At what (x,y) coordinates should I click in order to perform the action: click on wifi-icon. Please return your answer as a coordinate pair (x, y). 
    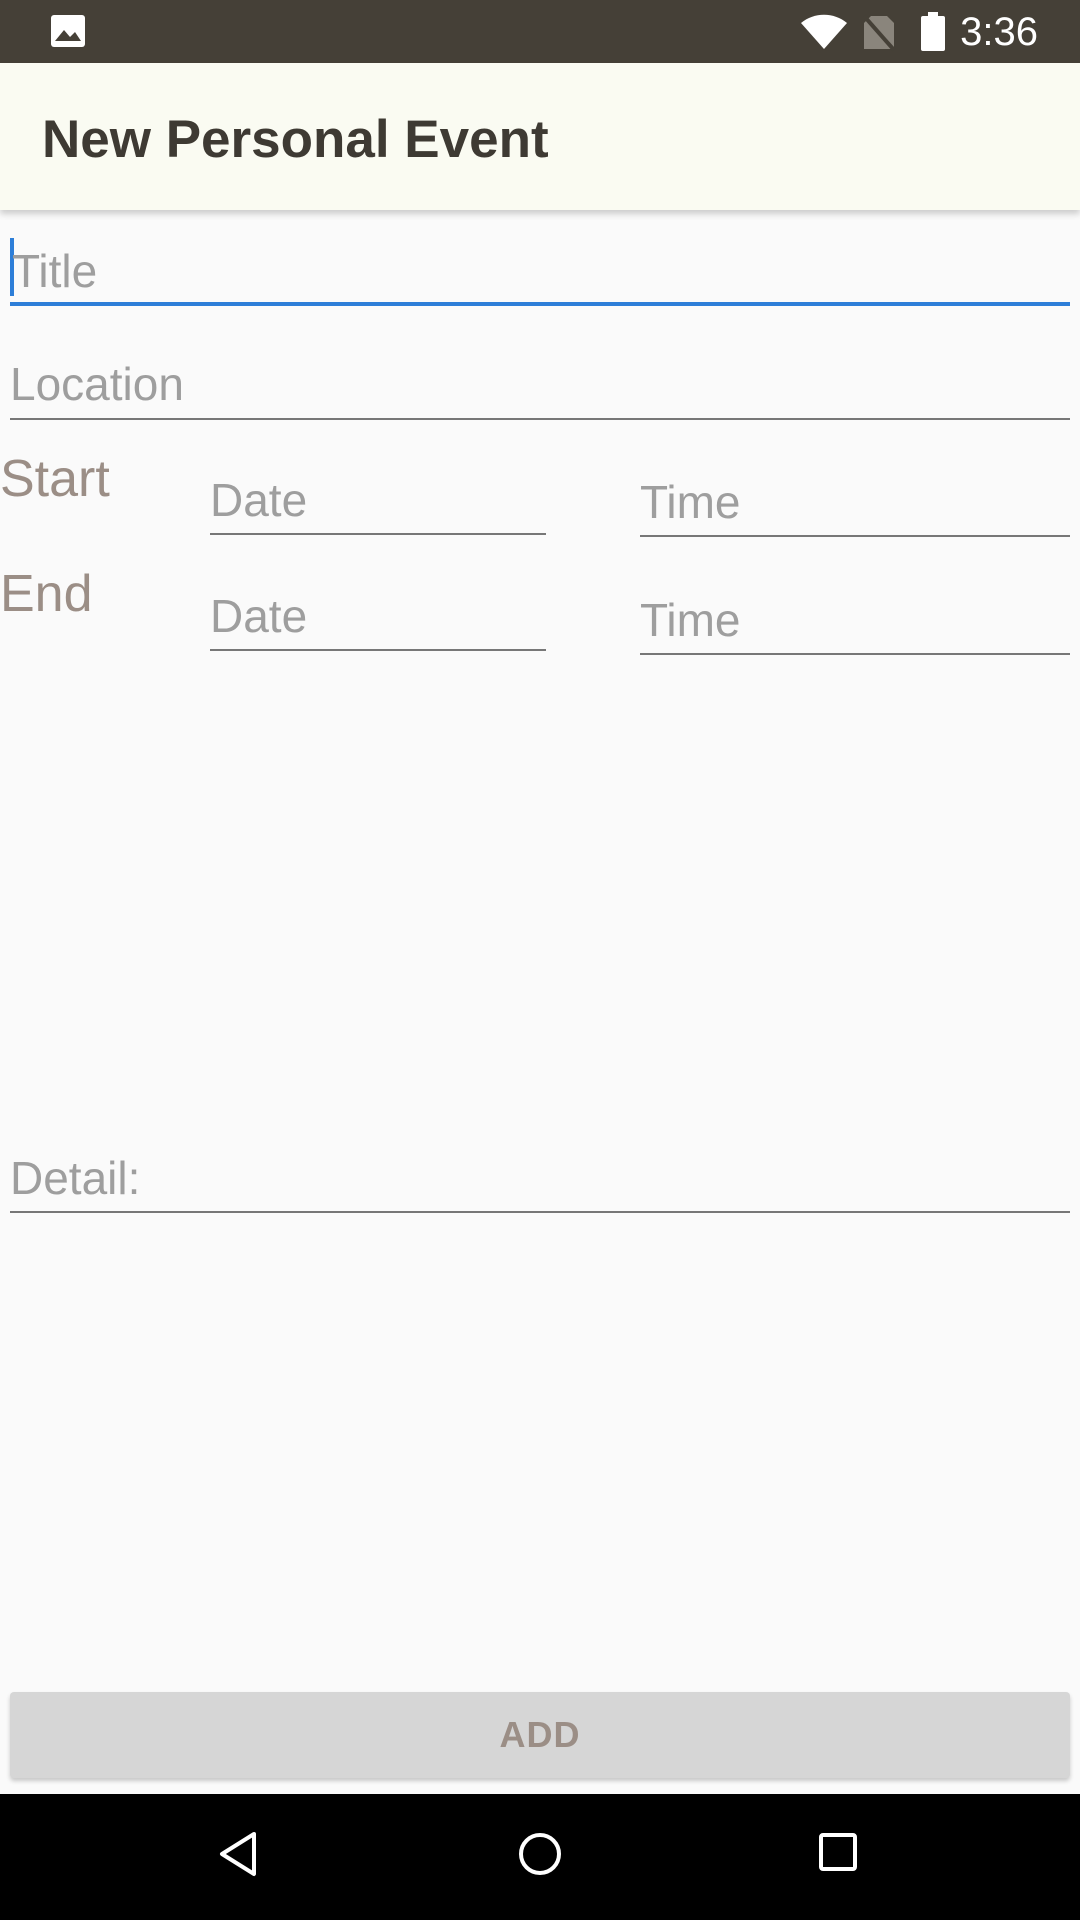
    Looking at the image, I should click on (824, 31).